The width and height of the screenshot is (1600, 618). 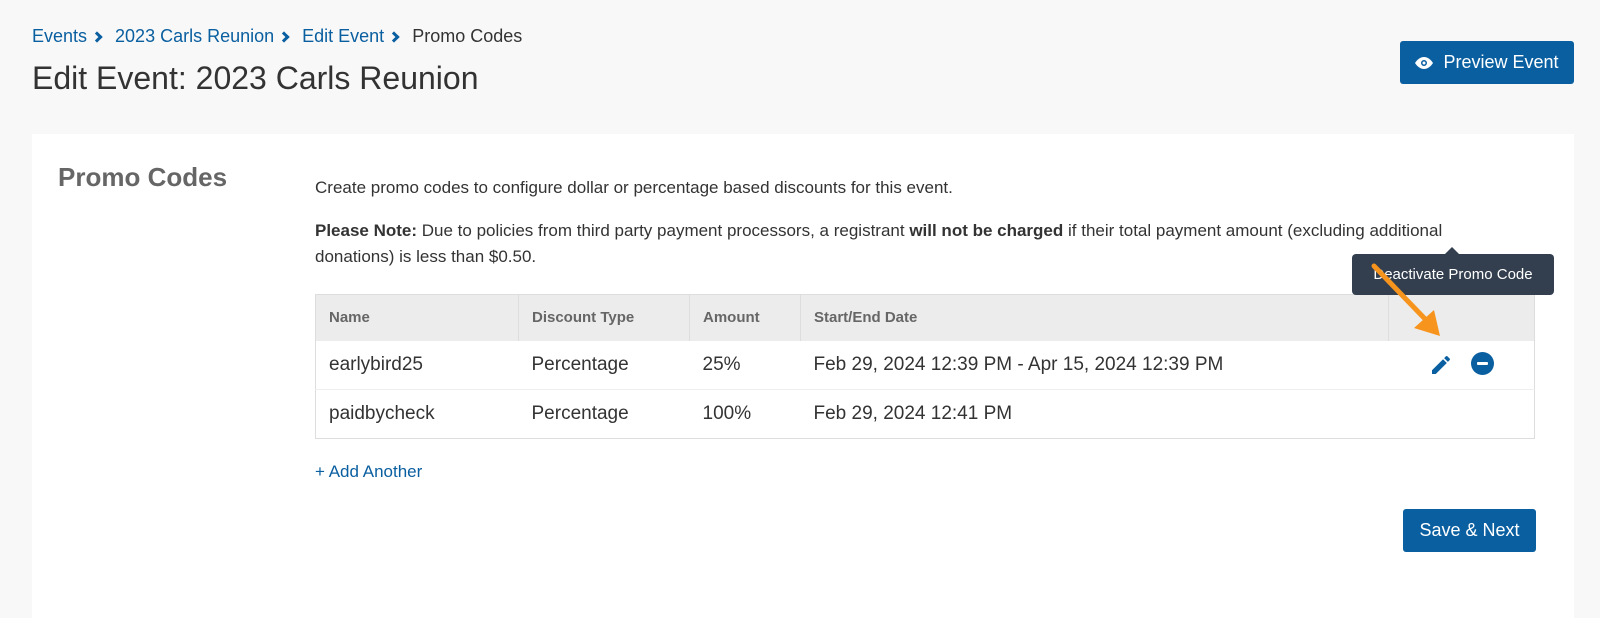 What do you see at coordinates (59, 36) in the screenshot?
I see `breadcrumb-events: Events` at bounding box center [59, 36].